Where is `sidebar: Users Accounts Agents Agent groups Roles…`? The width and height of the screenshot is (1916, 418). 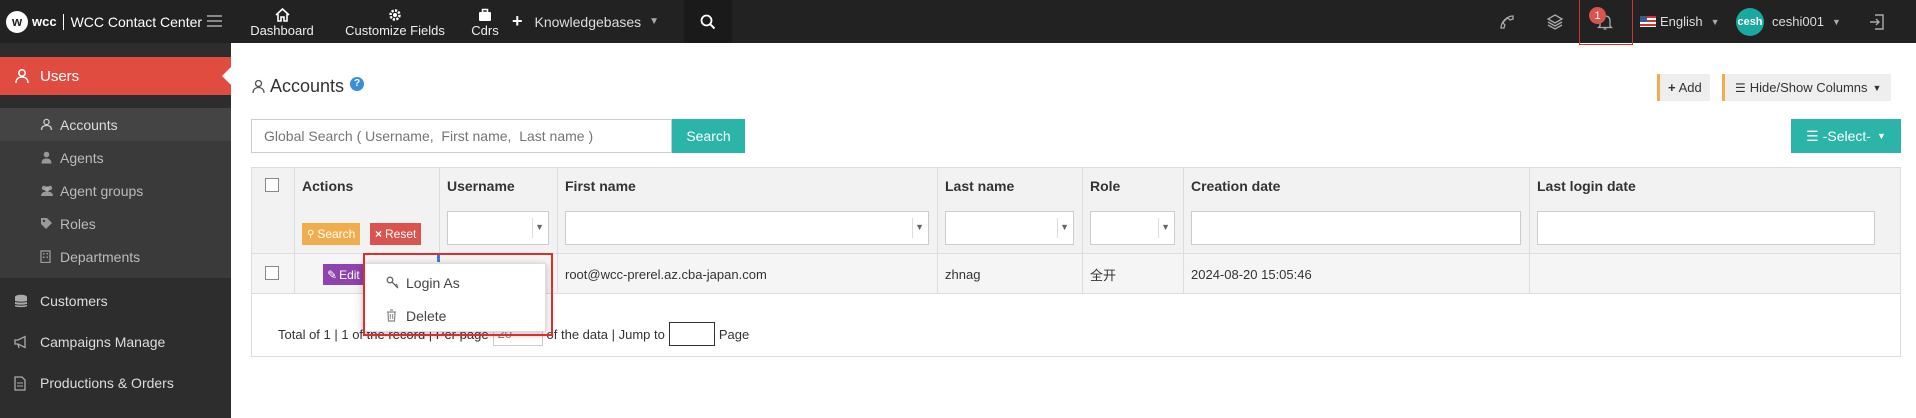 sidebar: Users Accounts Agents Agent groups Roles… is located at coordinates (116, 230).